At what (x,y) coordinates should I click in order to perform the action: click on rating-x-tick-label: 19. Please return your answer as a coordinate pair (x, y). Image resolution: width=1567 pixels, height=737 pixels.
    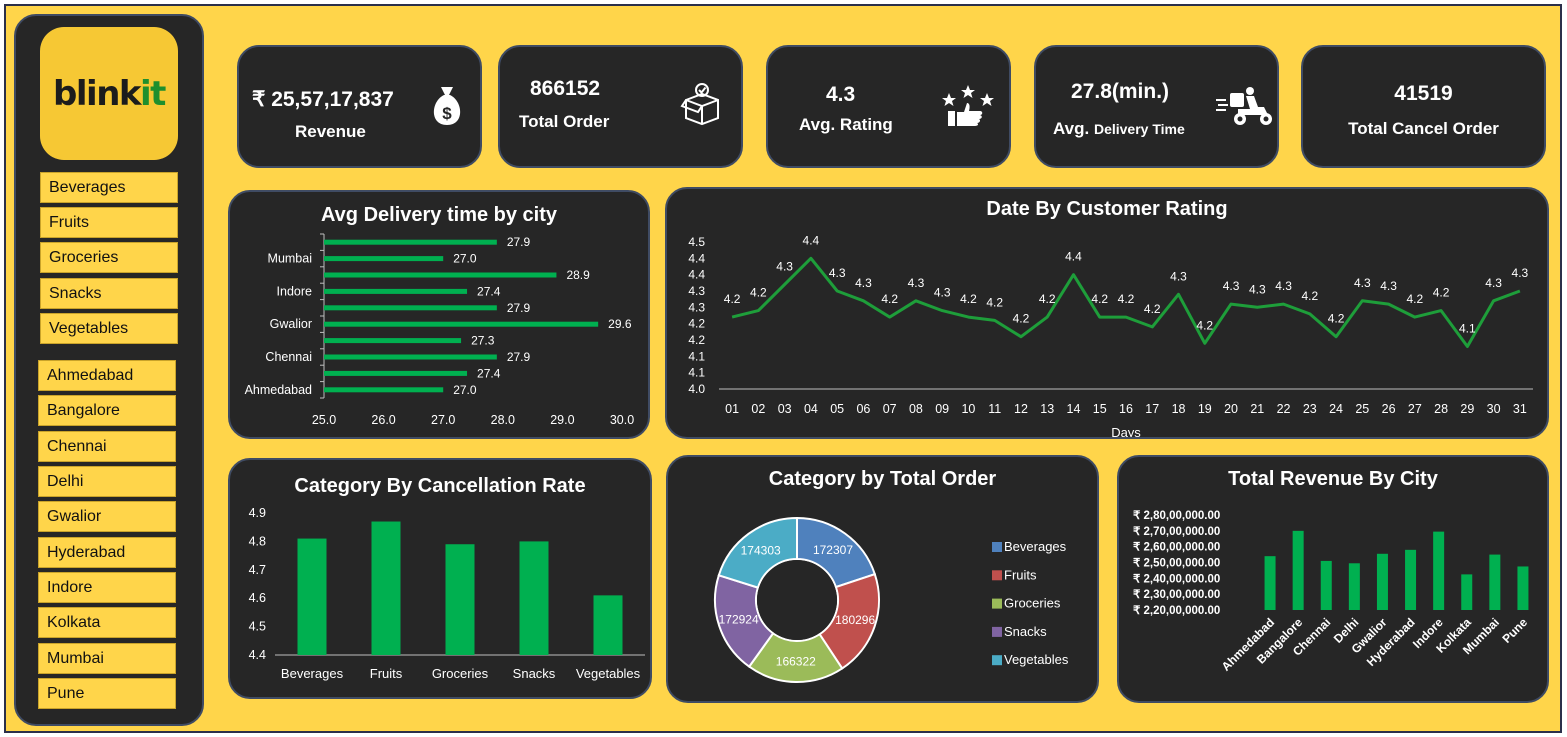
    Looking at the image, I should click on (1205, 409).